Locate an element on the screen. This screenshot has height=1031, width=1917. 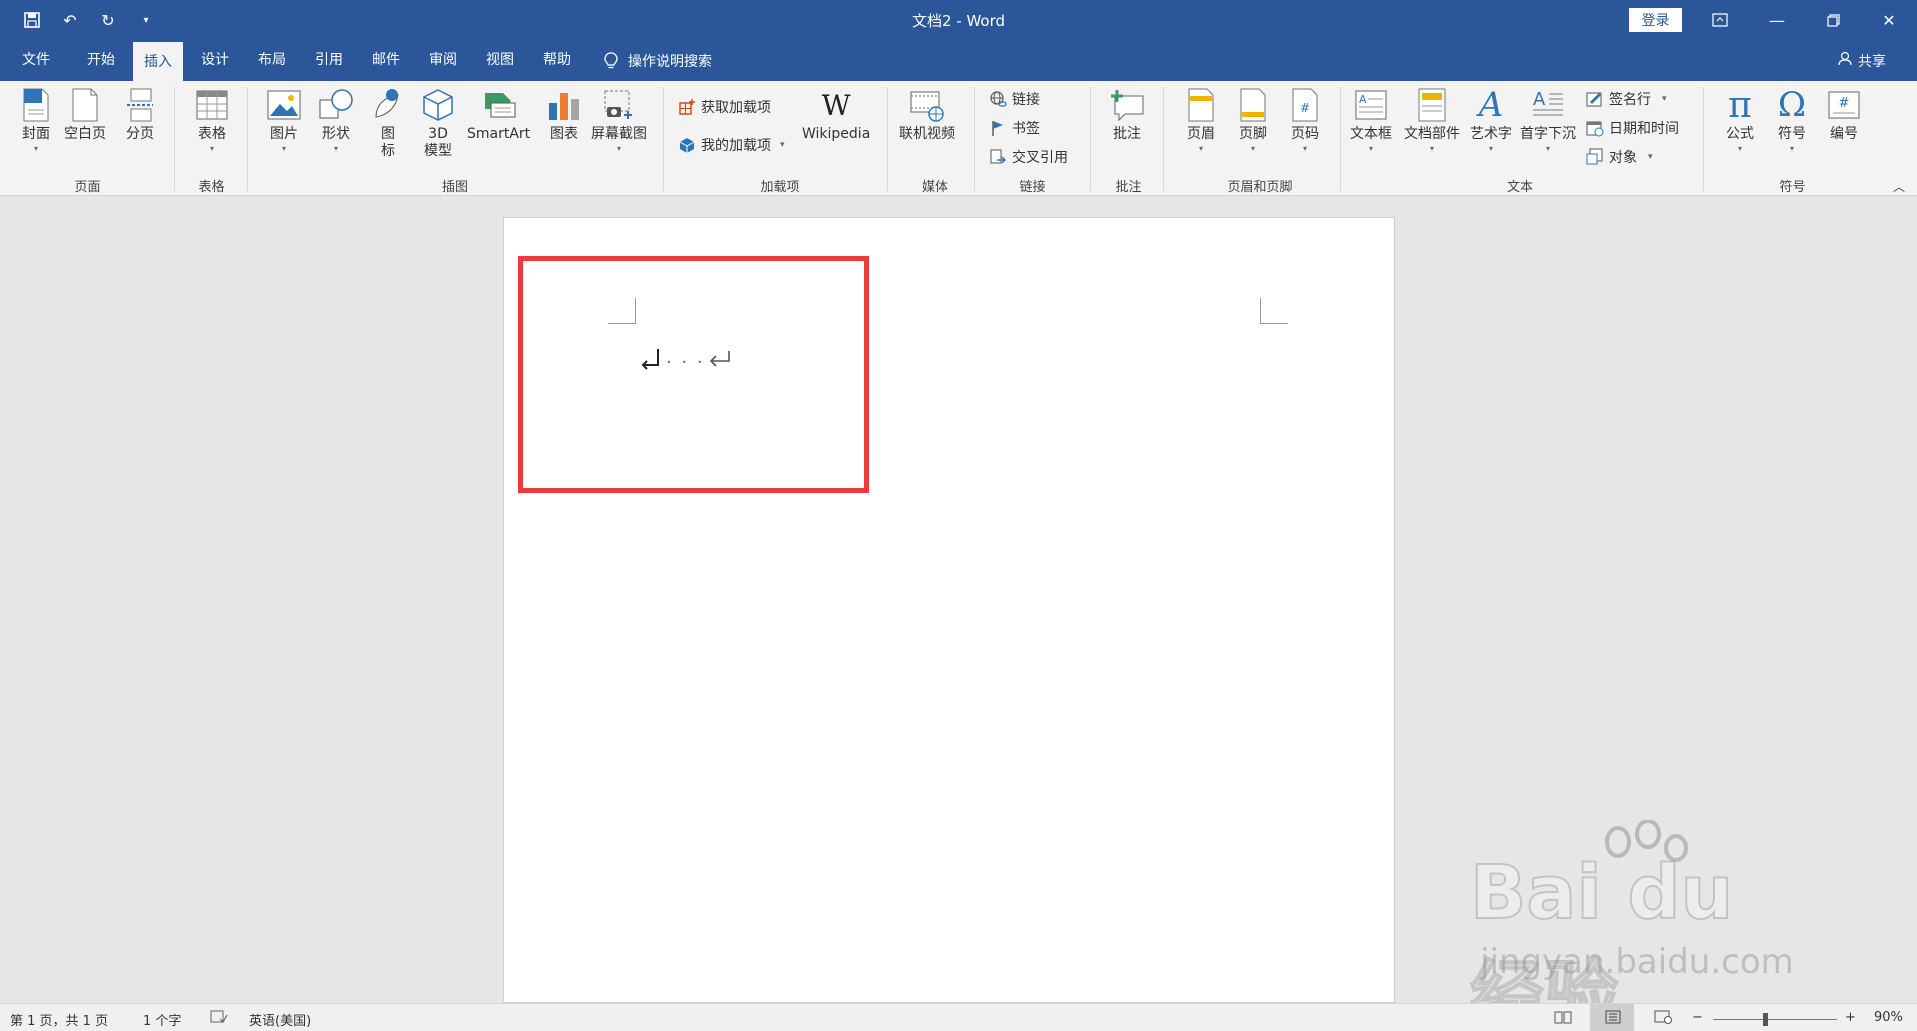
blank-page-button: 空白页 is located at coordinates (85, 115).